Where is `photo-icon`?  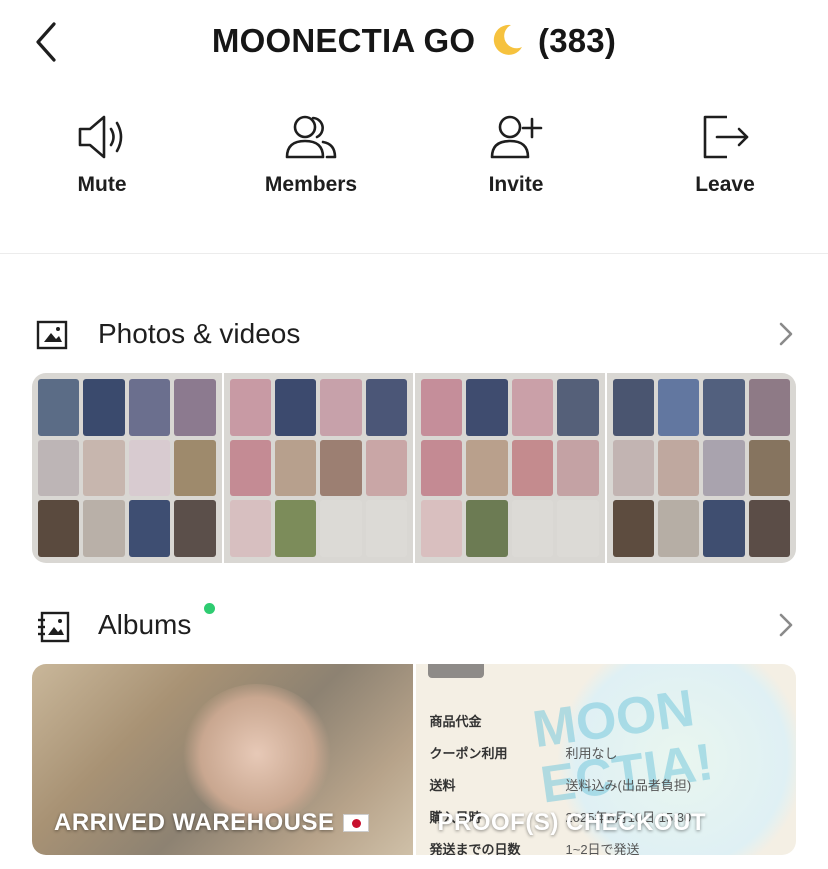
photo-icon is located at coordinates (52, 335).